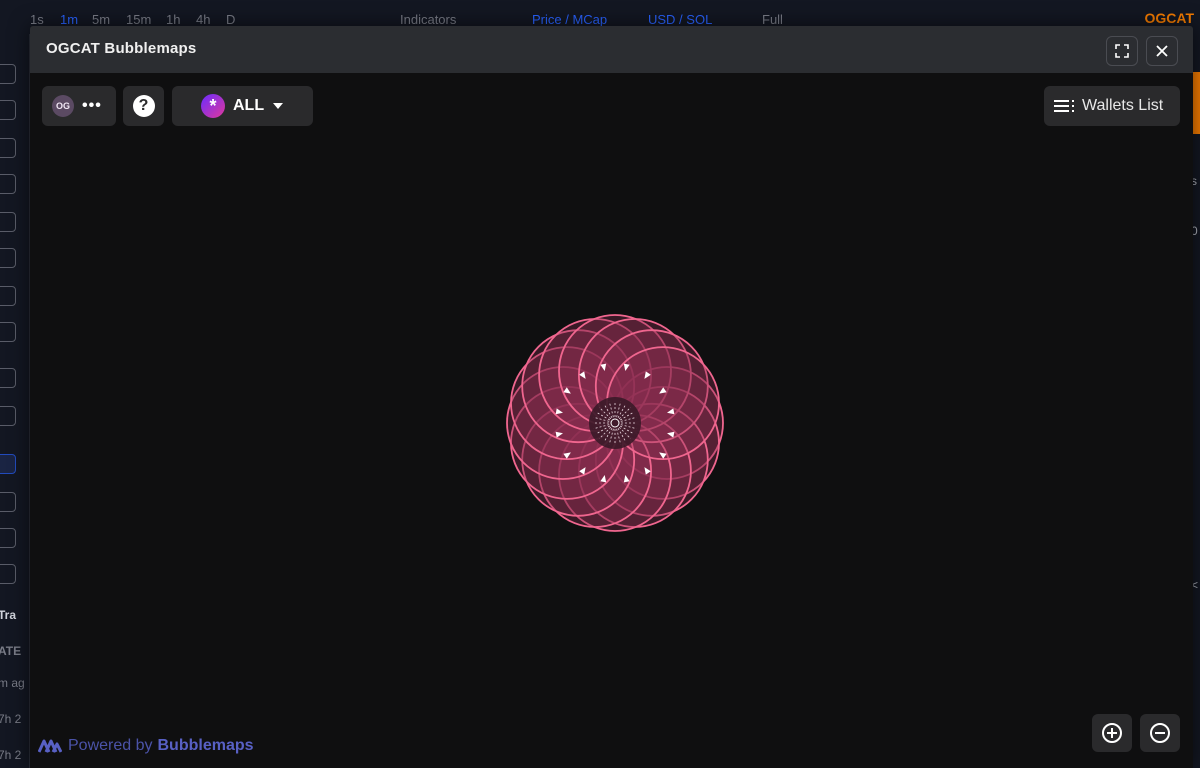 The image size is (1200, 768). Describe the element at coordinates (79, 106) in the screenshot. I see `token-selector-button: OG •••` at that location.